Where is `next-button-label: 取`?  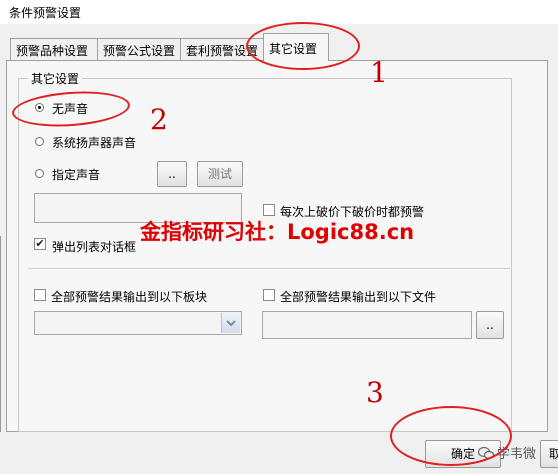 next-button-label: 取 is located at coordinates (553, 454).